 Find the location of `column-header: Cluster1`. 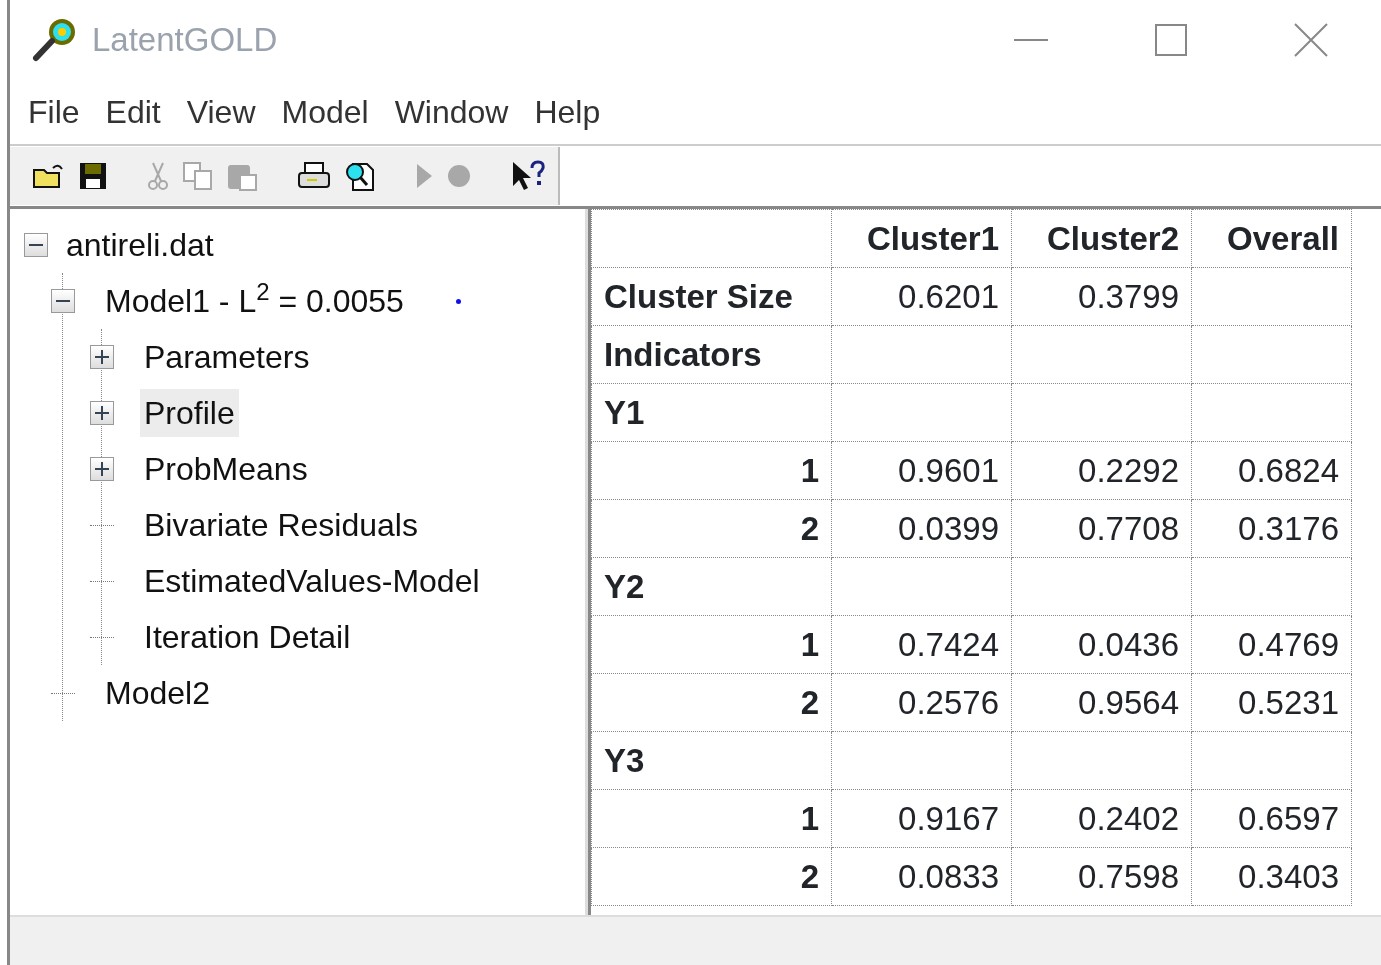

column-header: Cluster1 is located at coordinates (921, 238).